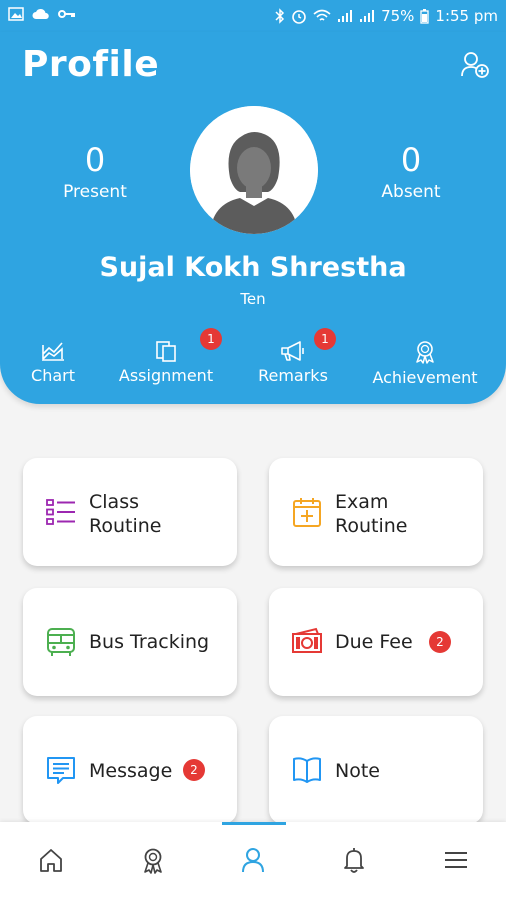 This screenshot has width=506, height=900. What do you see at coordinates (61, 770) in the screenshot?
I see `message-icon` at bounding box center [61, 770].